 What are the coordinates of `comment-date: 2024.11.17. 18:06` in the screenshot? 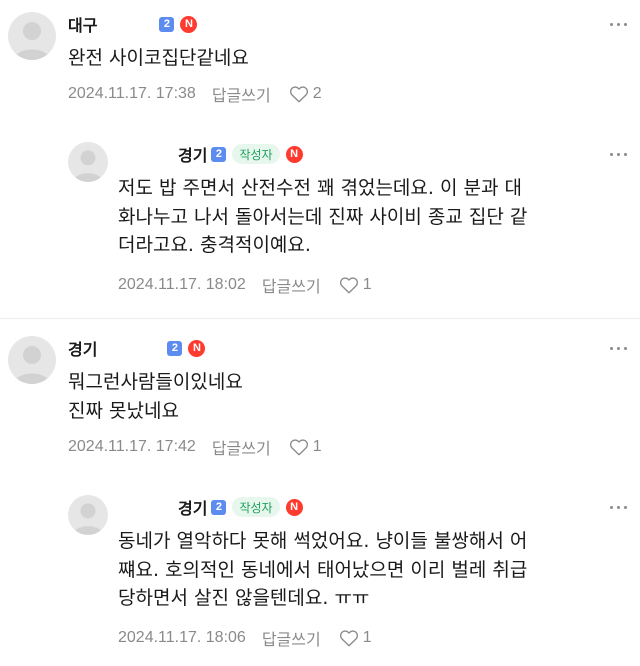 It's located at (182, 637).